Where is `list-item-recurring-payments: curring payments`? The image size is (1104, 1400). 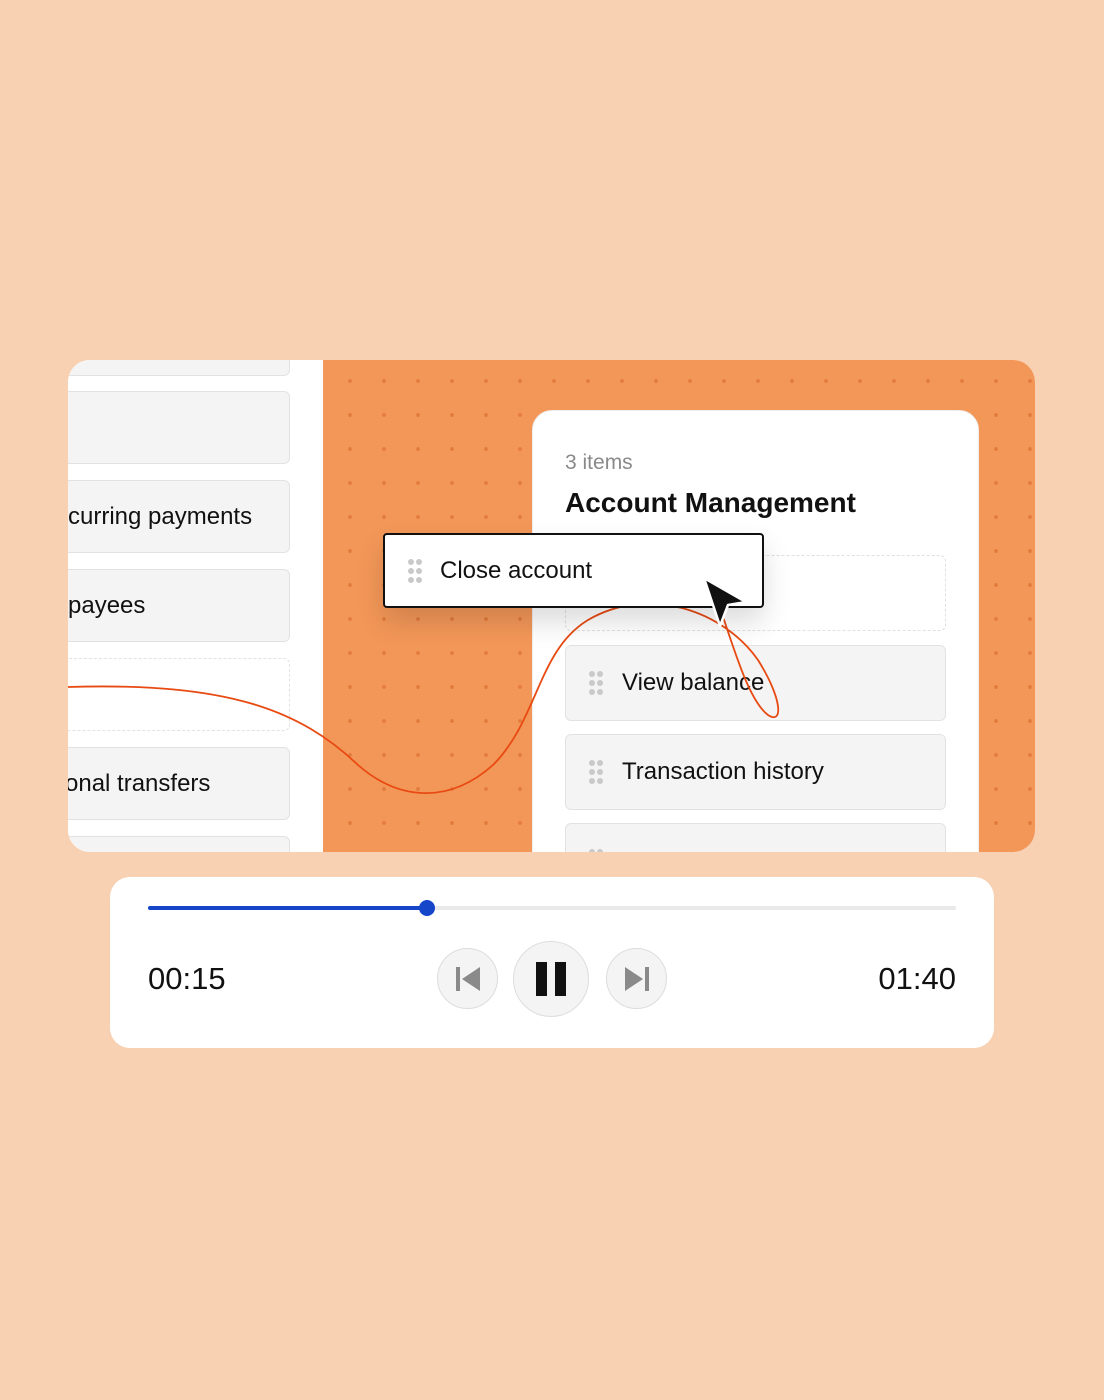 list-item-recurring-payments: curring payments is located at coordinates (179, 516).